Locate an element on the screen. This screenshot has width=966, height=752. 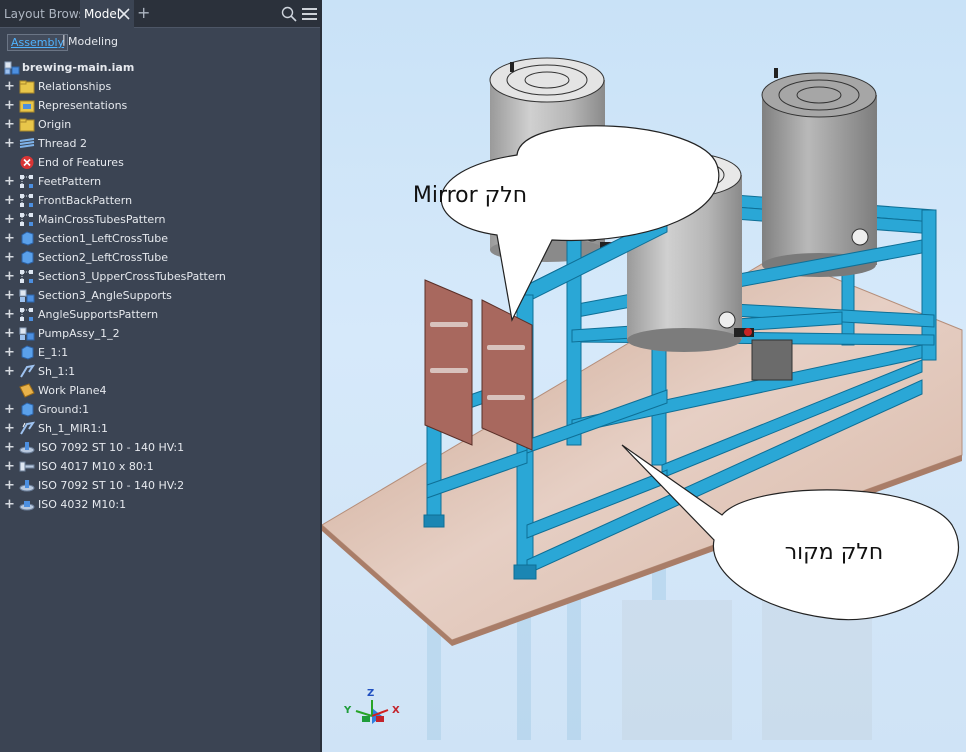
tree-item-section3-uppercrosstubespattern: + Section3_UpperCrossTubesPattern is located at coordinates (160, 276).